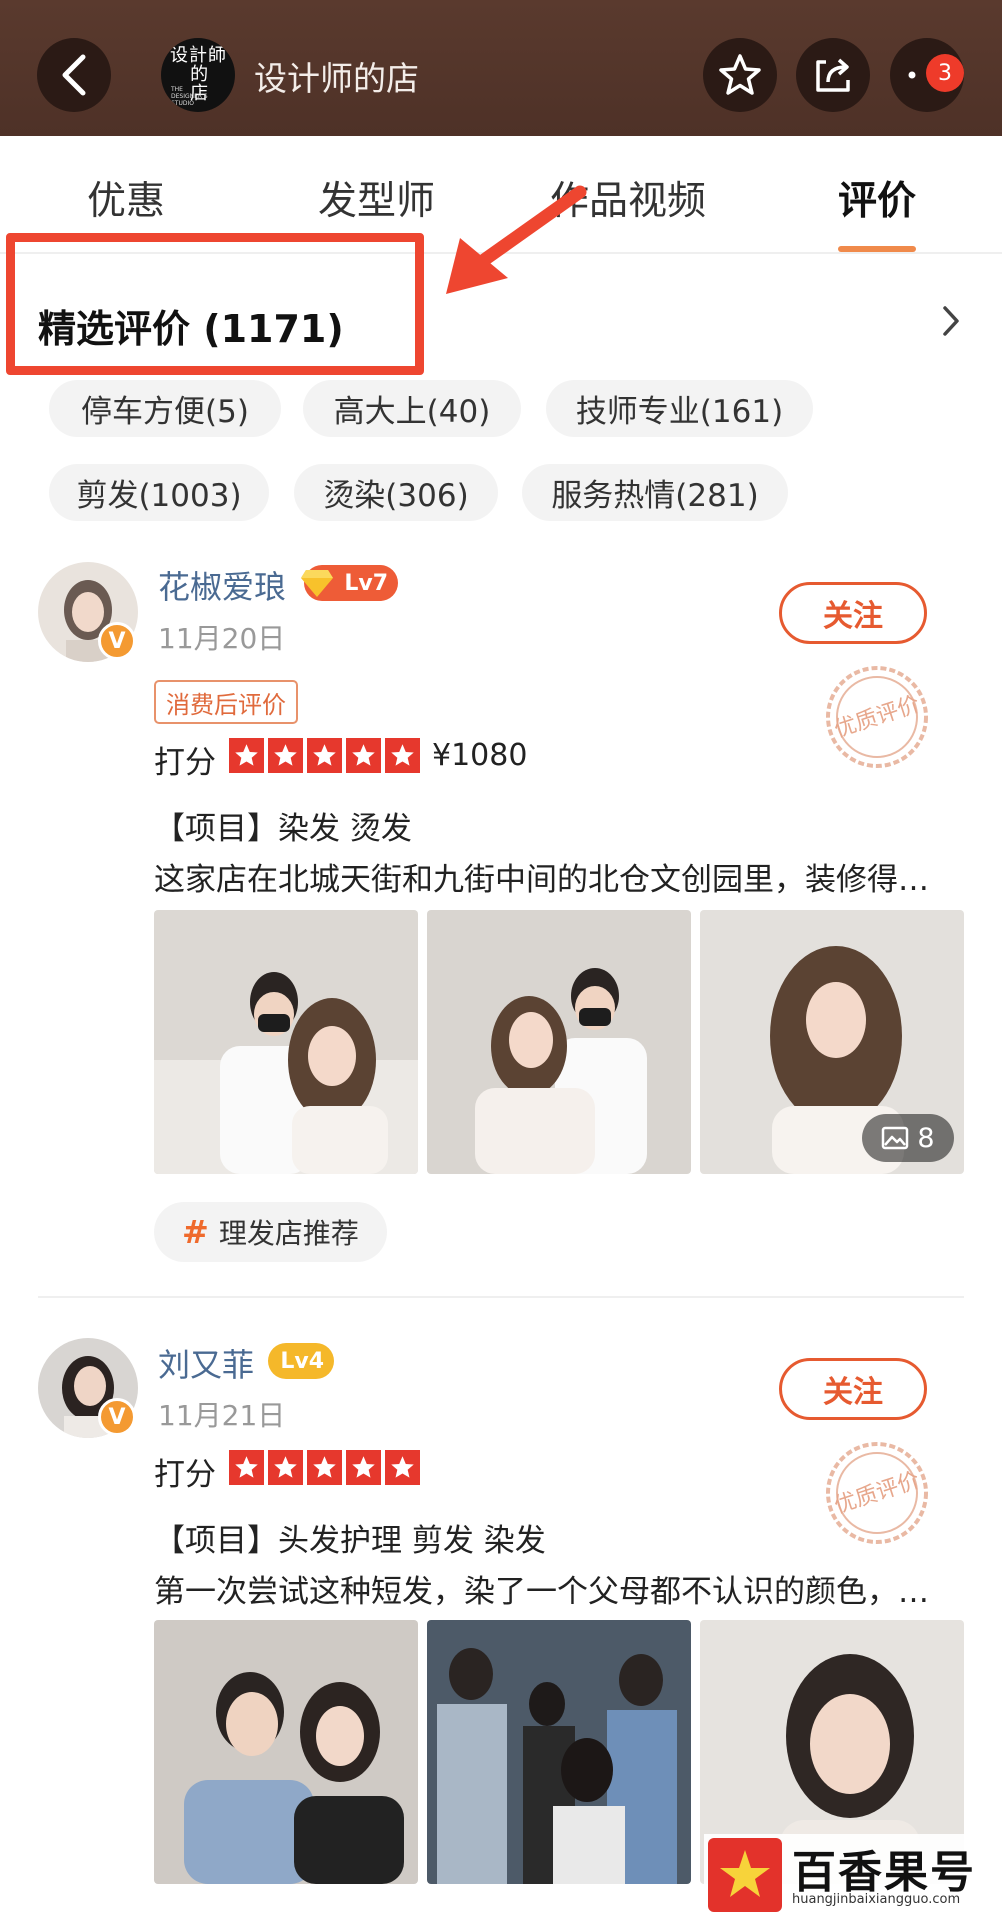  What do you see at coordinates (215, 304) in the screenshot?
I see `annotation-highlight-box` at bounding box center [215, 304].